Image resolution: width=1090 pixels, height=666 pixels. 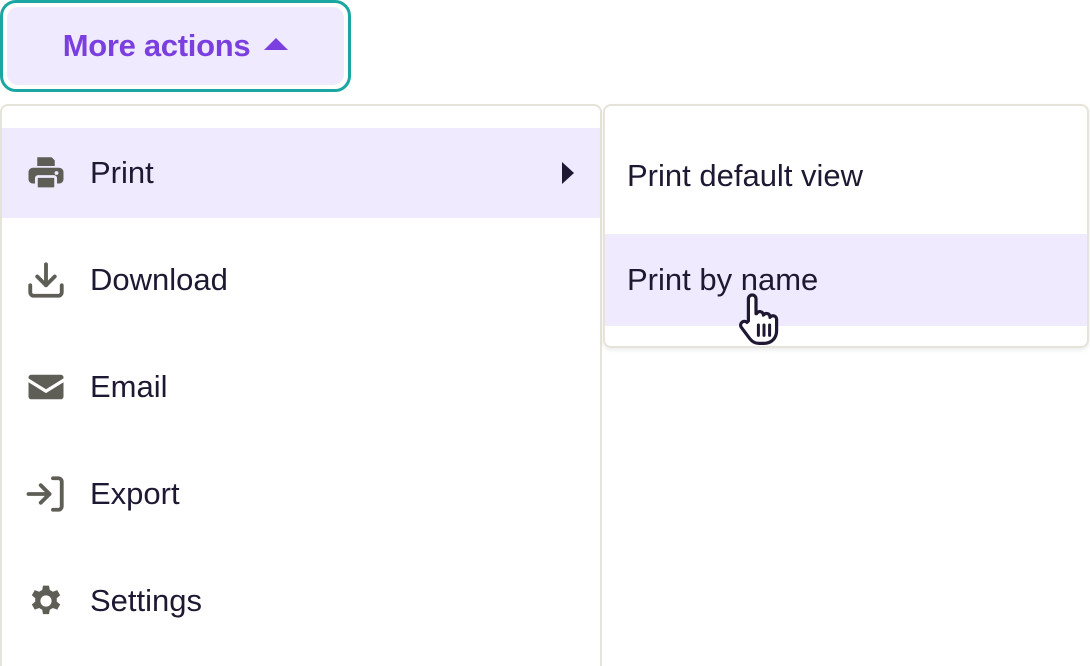 I want to click on envelope-icon, so click(x=46, y=387).